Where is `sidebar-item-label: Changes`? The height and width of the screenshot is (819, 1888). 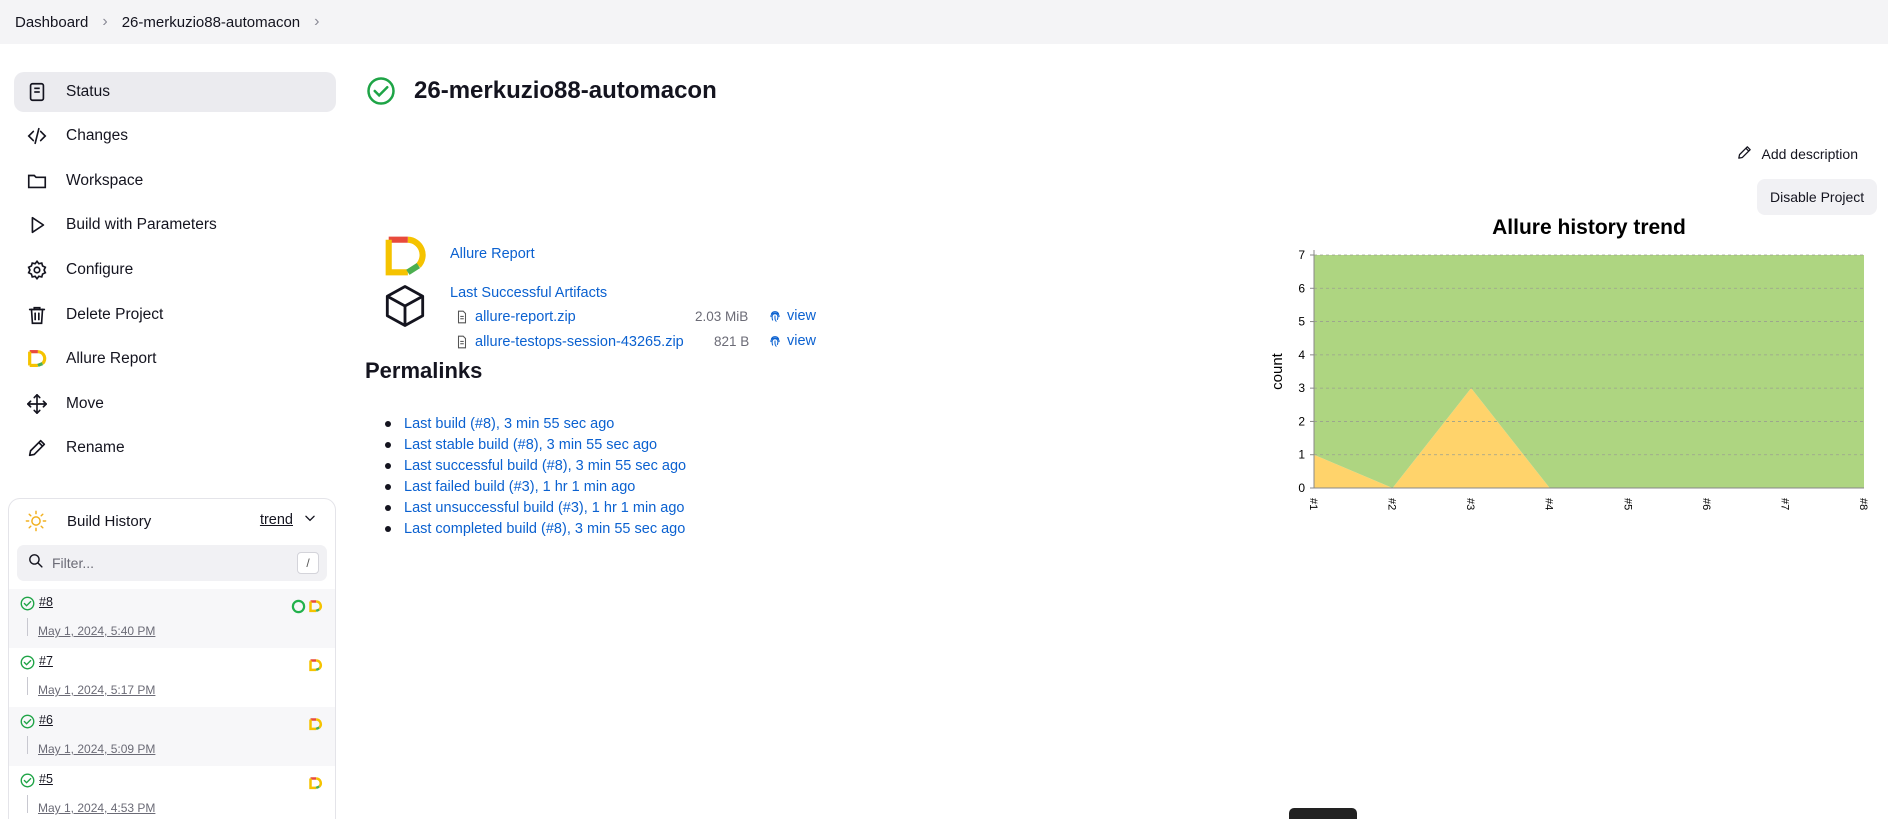
sidebar-item-label: Changes is located at coordinates (97, 135).